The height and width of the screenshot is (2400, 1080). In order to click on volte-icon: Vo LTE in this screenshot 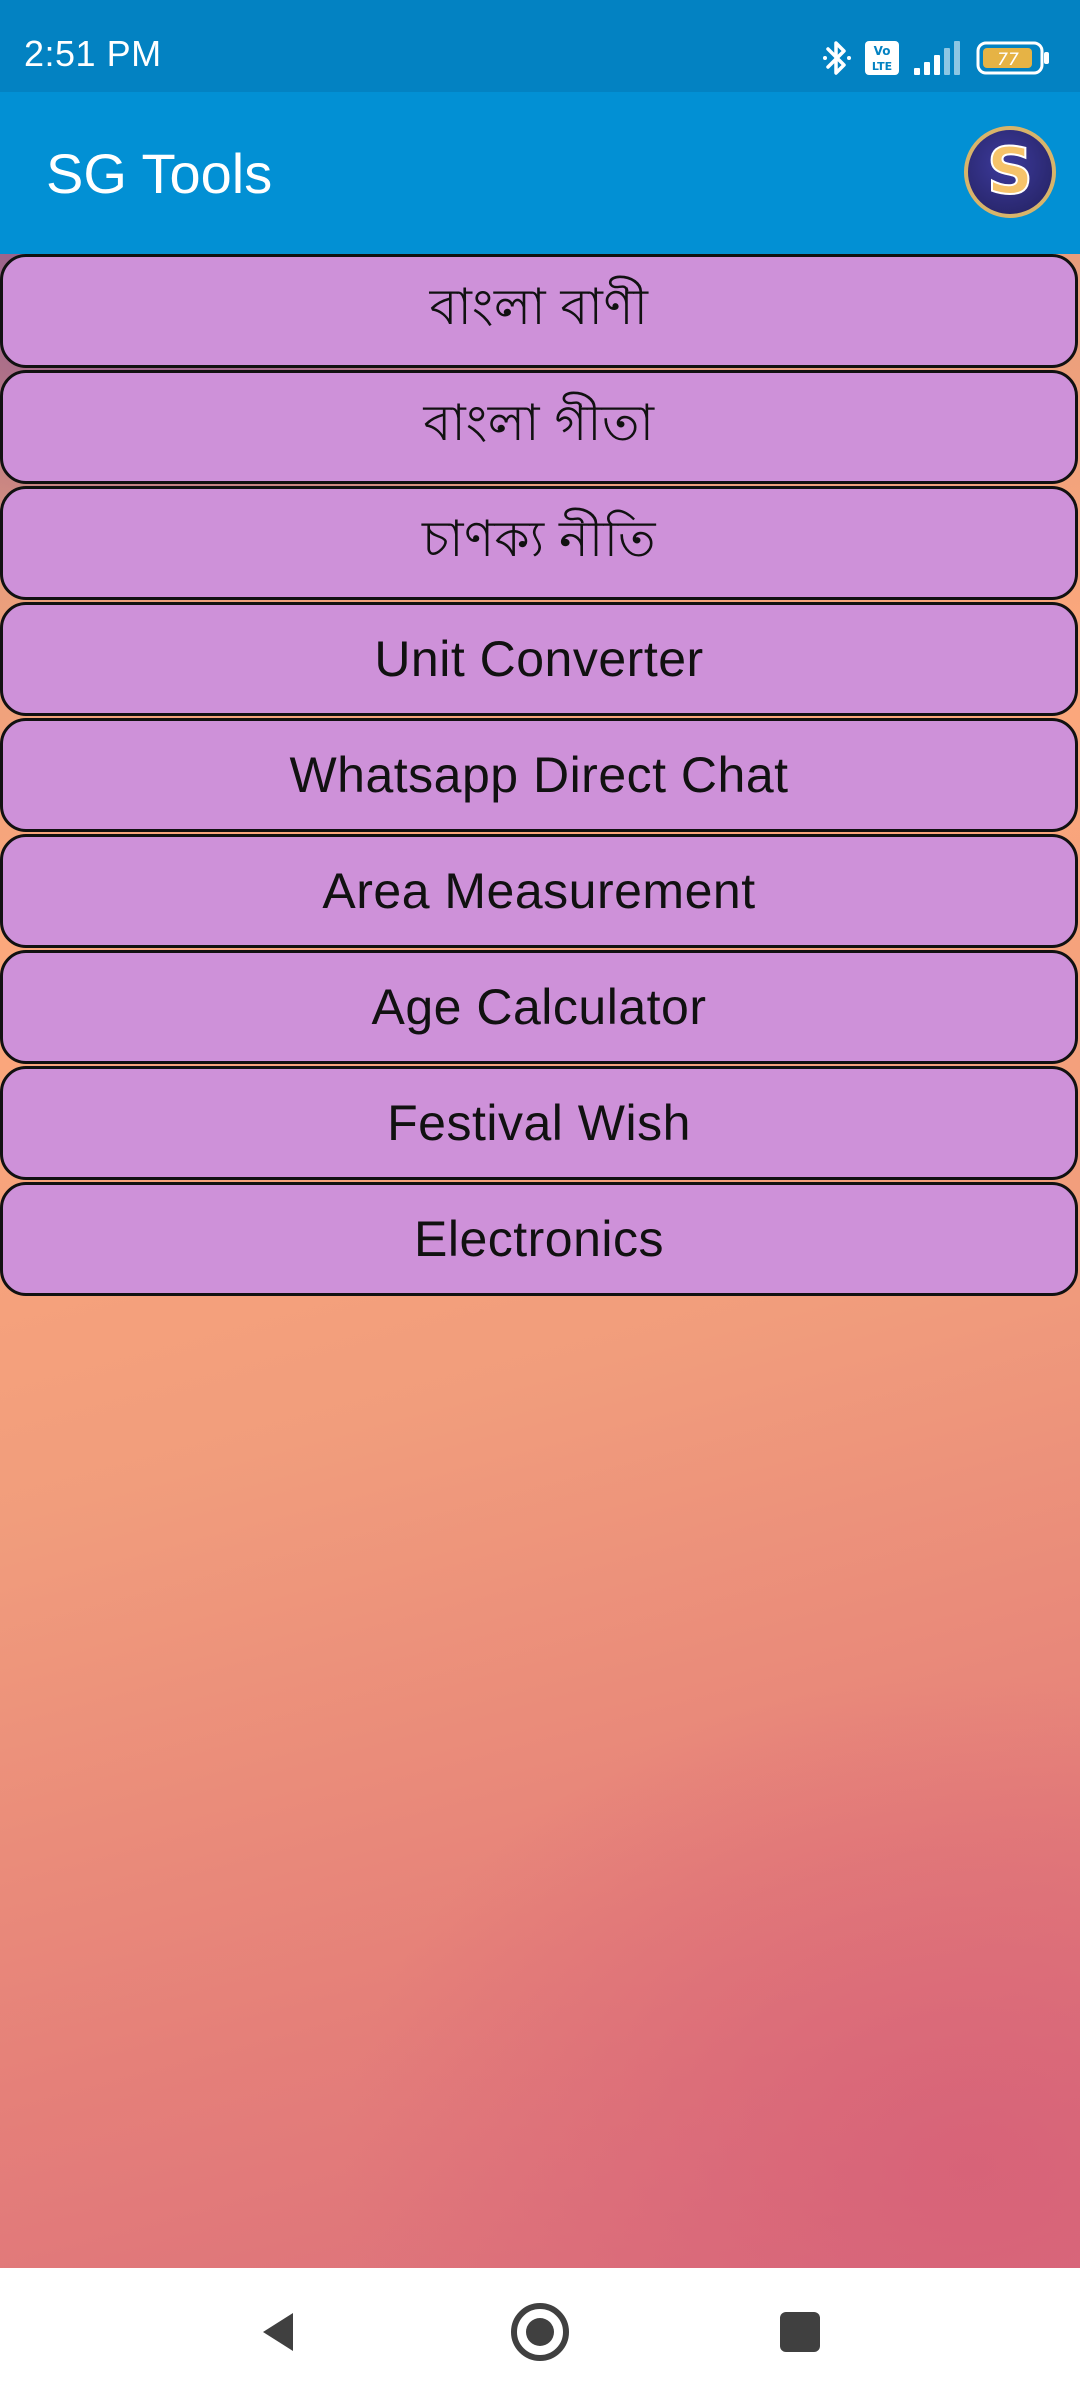, I will do `click(882, 60)`.